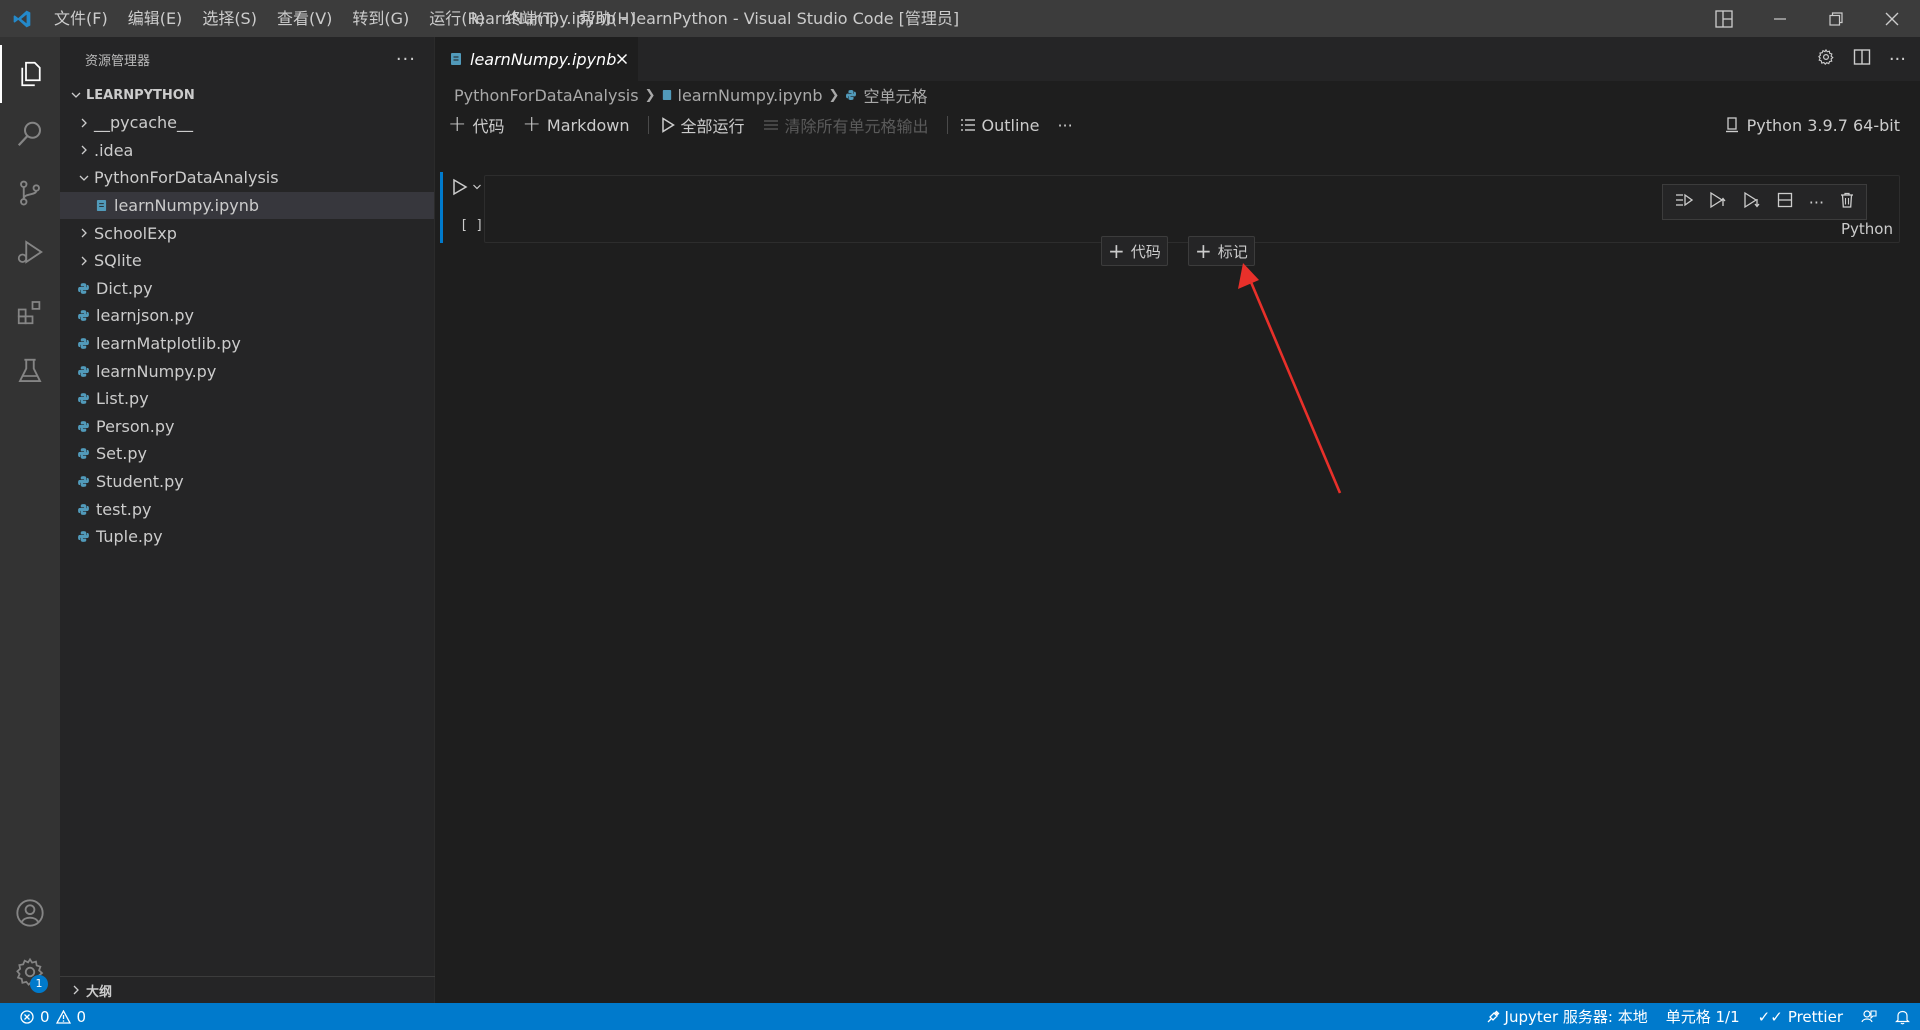 The height and width of the screenshot is (1030, 1920). I want to click on tree-folder: __pycache__, so click(247, 123).